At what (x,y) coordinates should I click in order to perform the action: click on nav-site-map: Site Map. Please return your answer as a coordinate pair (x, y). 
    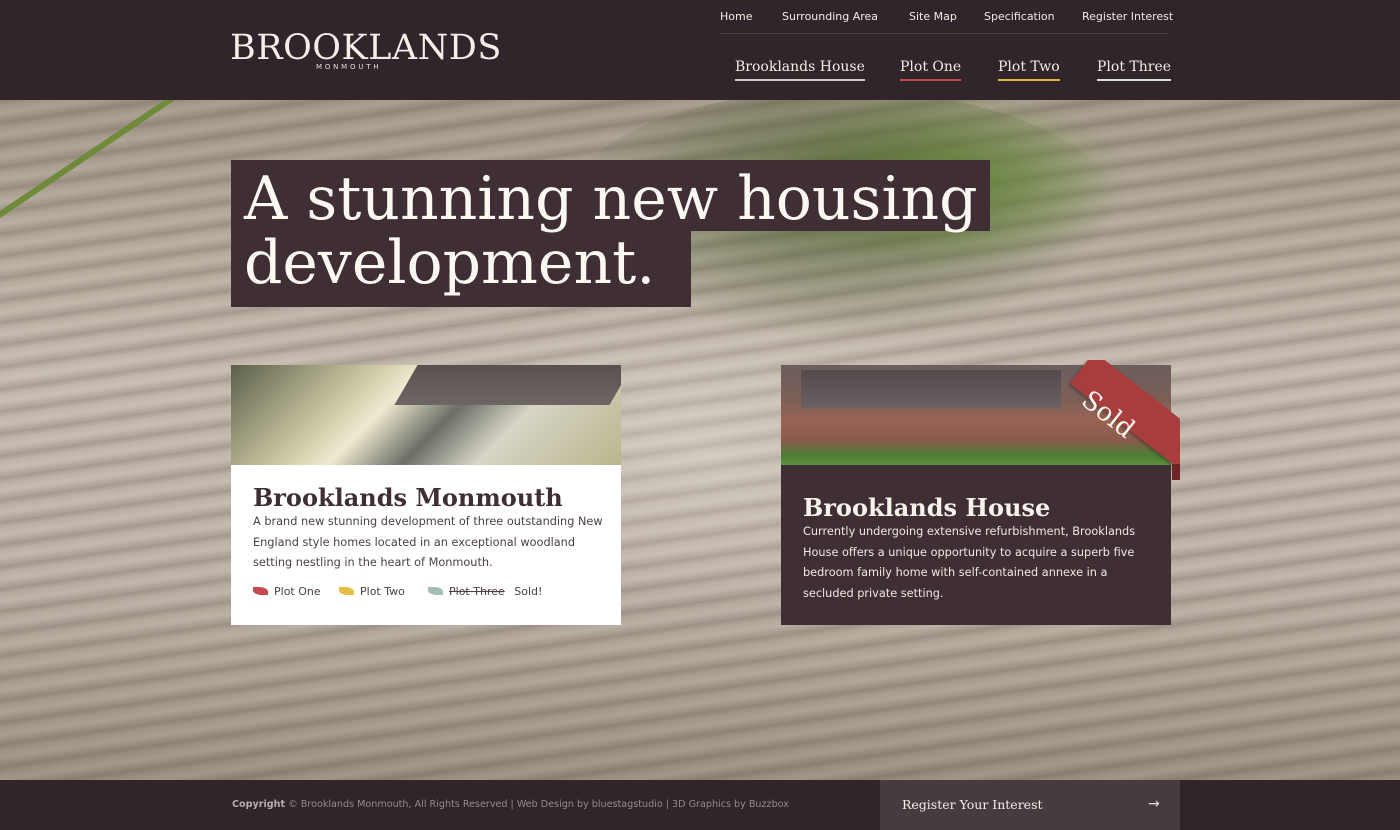
    Looking at the image, I should click on (933, 16).